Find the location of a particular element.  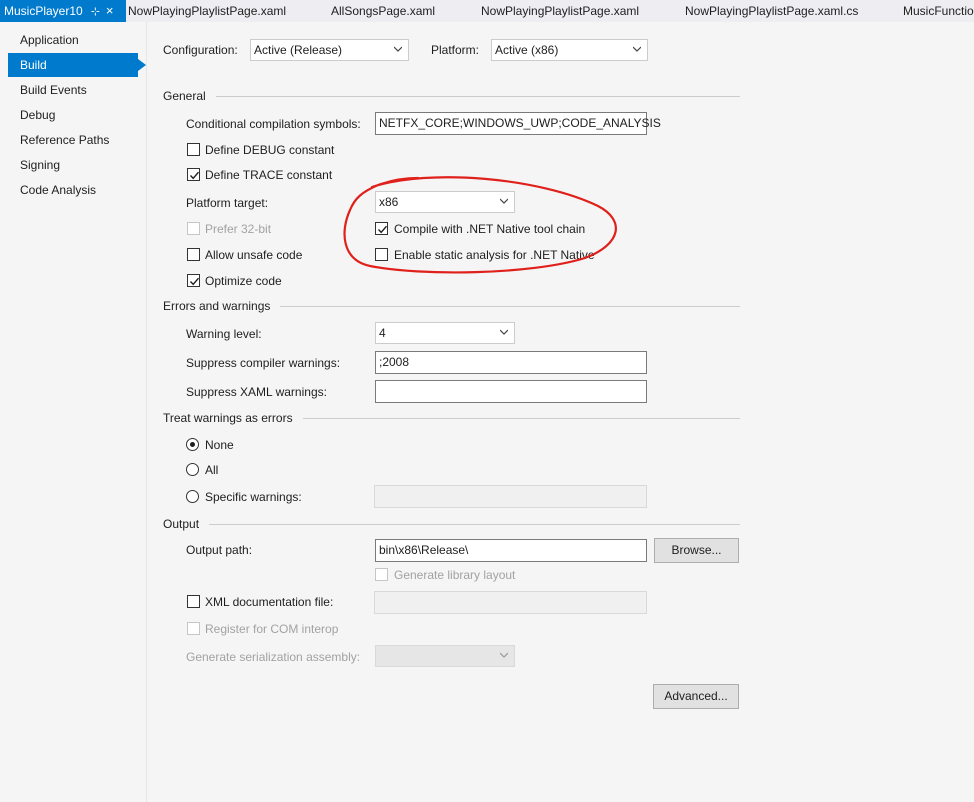

section-errors-warnings: Errors and warnings is located at coordinates (451, 306).